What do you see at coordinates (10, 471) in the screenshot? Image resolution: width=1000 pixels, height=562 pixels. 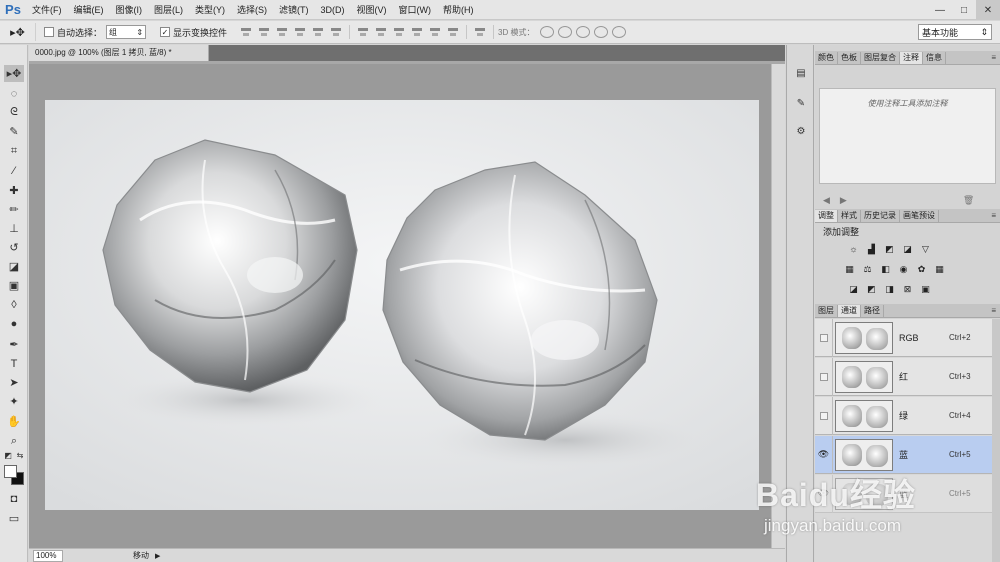 I see `foreground-color-swatch` at bounding box center [10, 471].